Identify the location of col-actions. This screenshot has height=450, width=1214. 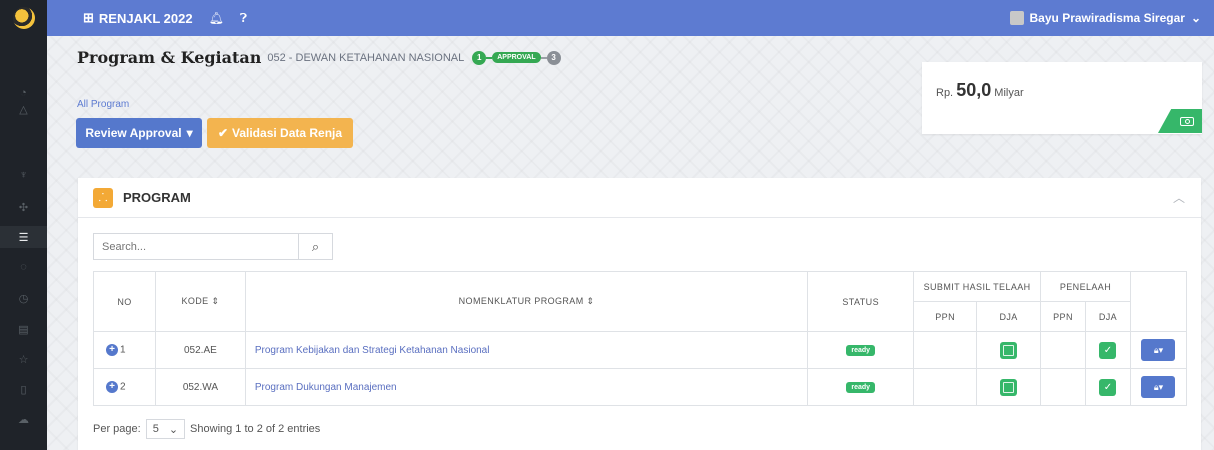
(1158, 301).